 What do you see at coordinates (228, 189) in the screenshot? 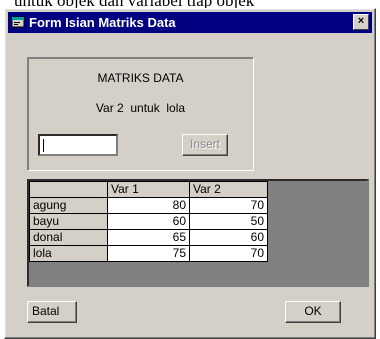
I see `column-header-var2: Var 2` at bounding box center [228, 189].